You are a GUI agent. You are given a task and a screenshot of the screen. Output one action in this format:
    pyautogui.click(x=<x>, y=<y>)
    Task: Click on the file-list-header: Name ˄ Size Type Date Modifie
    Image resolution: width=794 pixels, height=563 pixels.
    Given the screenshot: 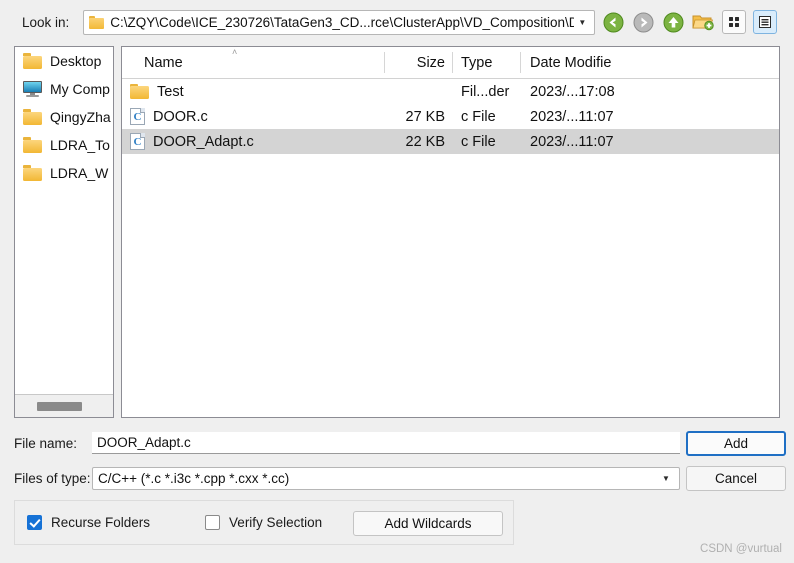 What is the action you would take?
    pyautogui.click(x=450, y=63)
    